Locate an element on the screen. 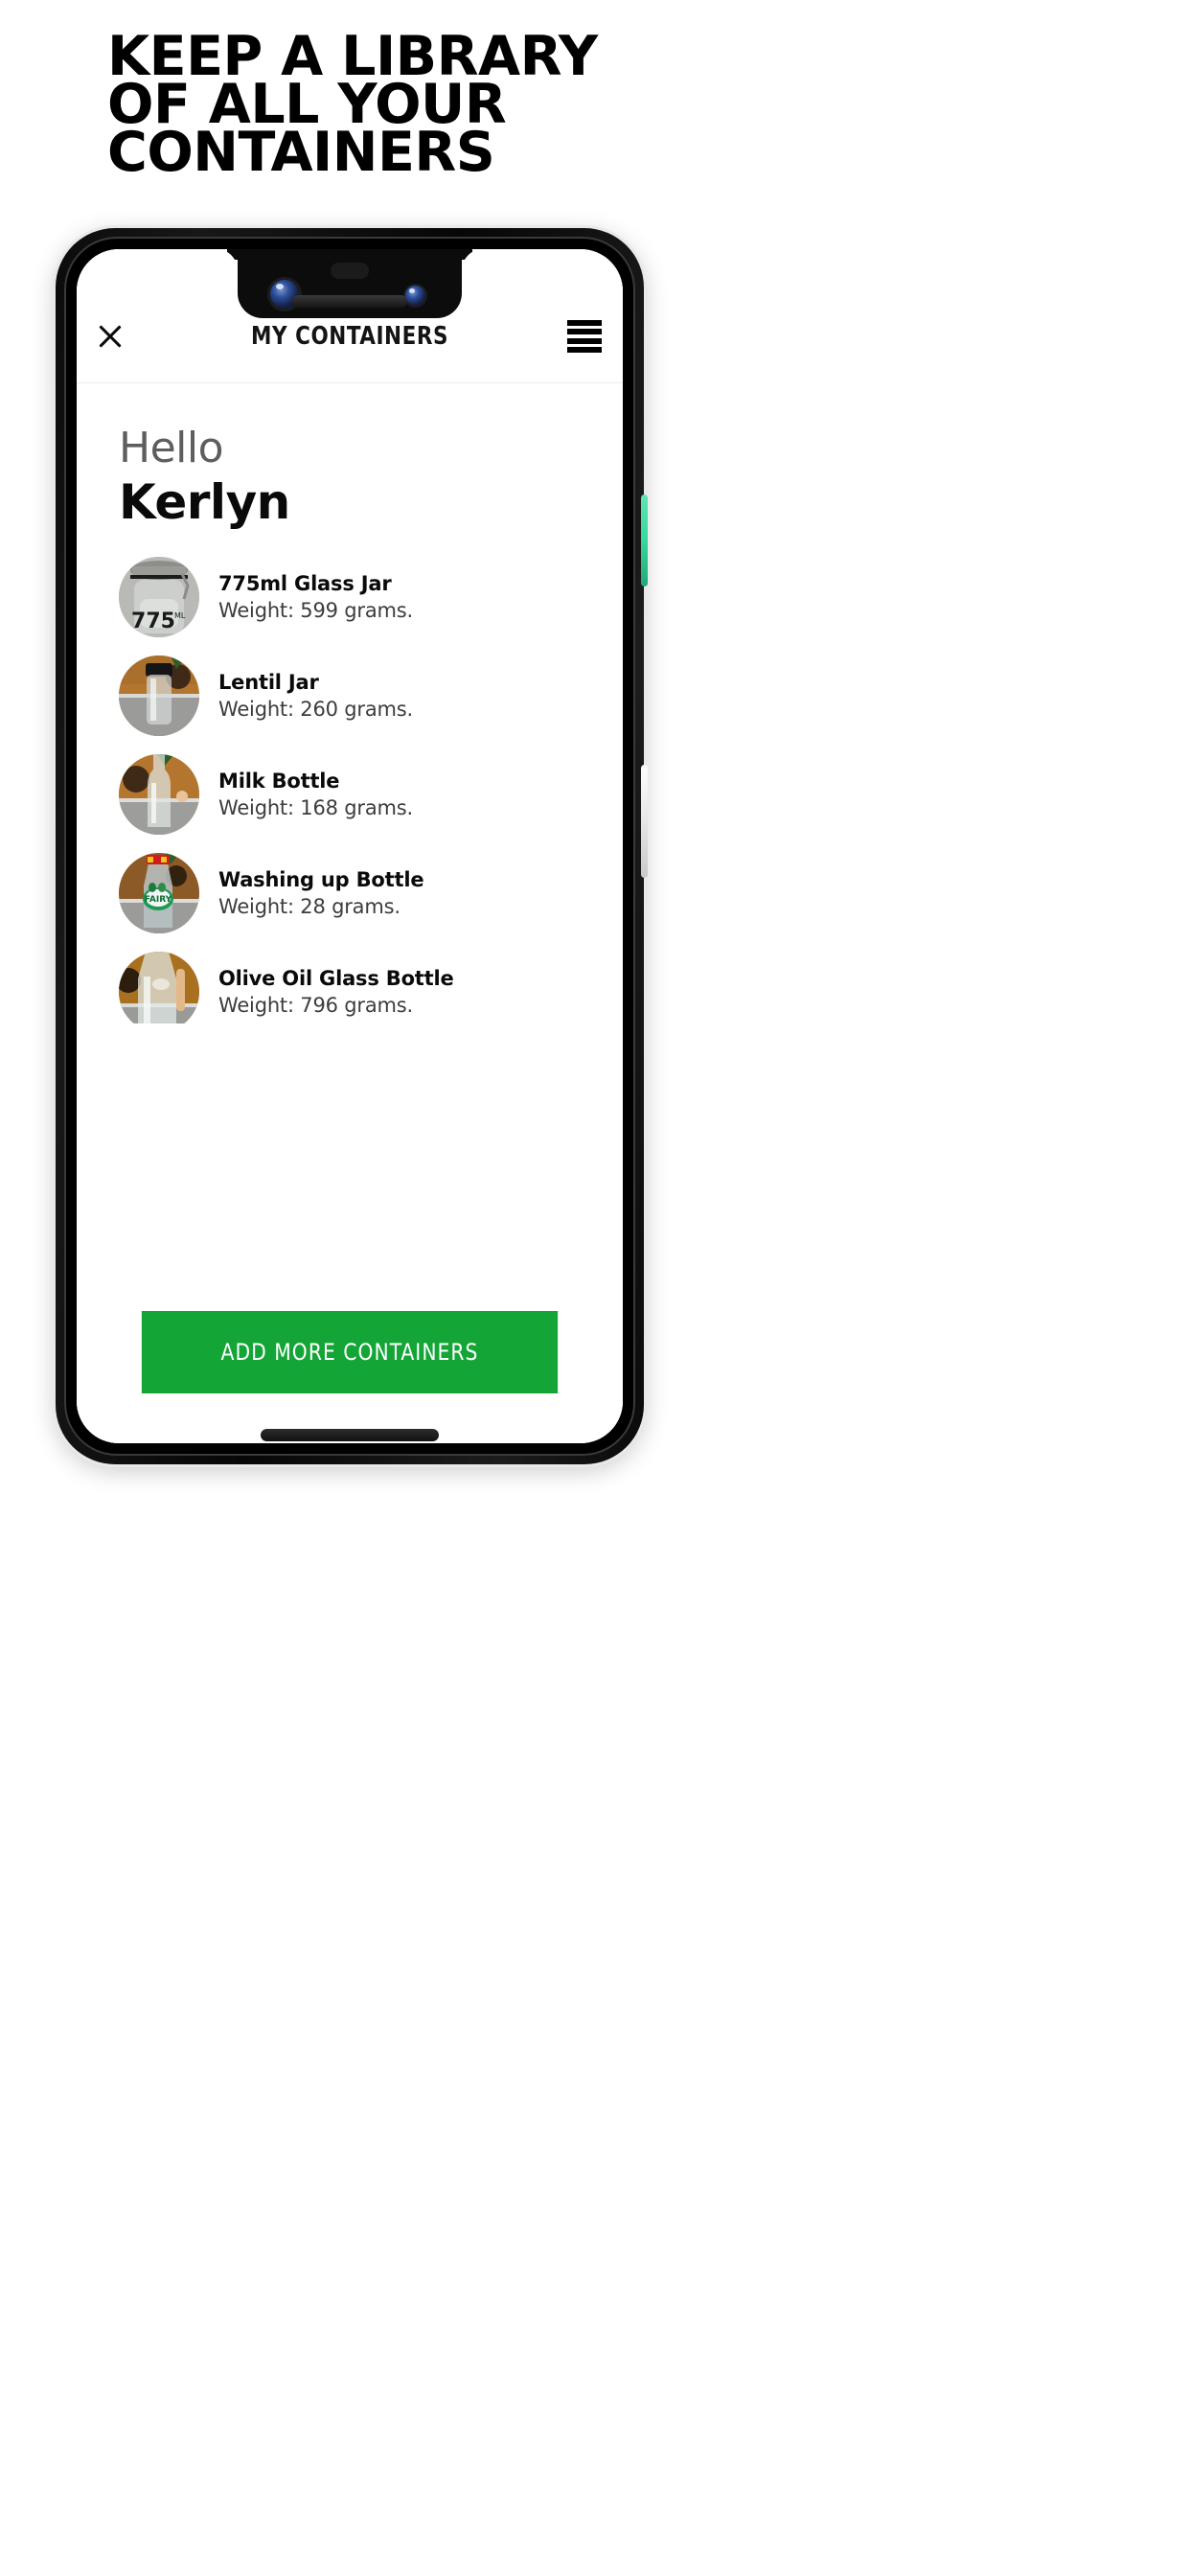  app-footer: ADD MORE CONTAINERS is located at coordinates (350, 1377).